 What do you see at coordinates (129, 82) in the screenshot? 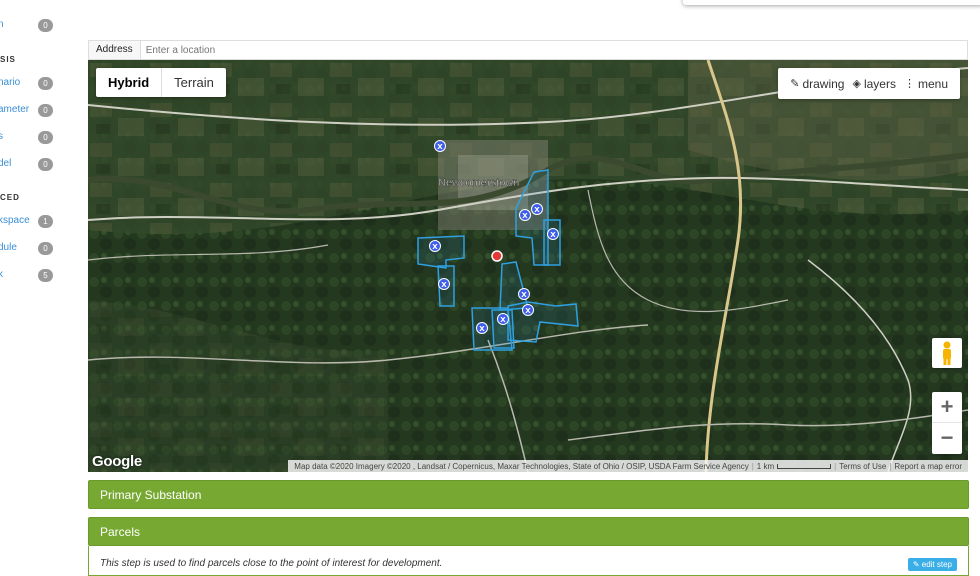
I see `map-type-hybrid: Hybrid` at bounding box center [129, 82].